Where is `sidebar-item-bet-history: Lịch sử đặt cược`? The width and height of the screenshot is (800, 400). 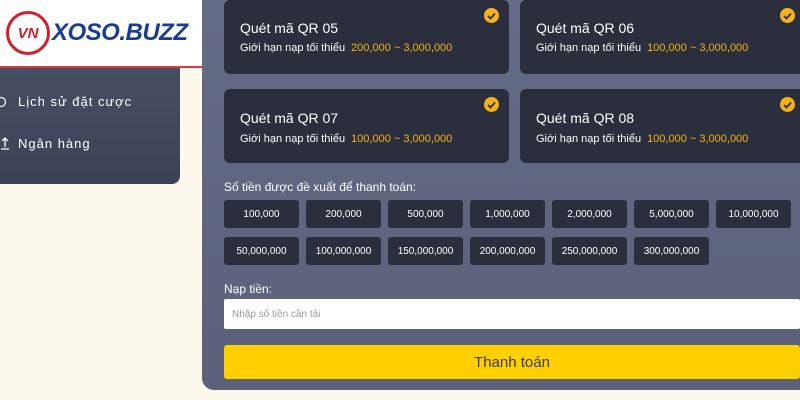 sidebar-item-bet-history: Lịch sử đặt cược is located at coordinates (66, 101).